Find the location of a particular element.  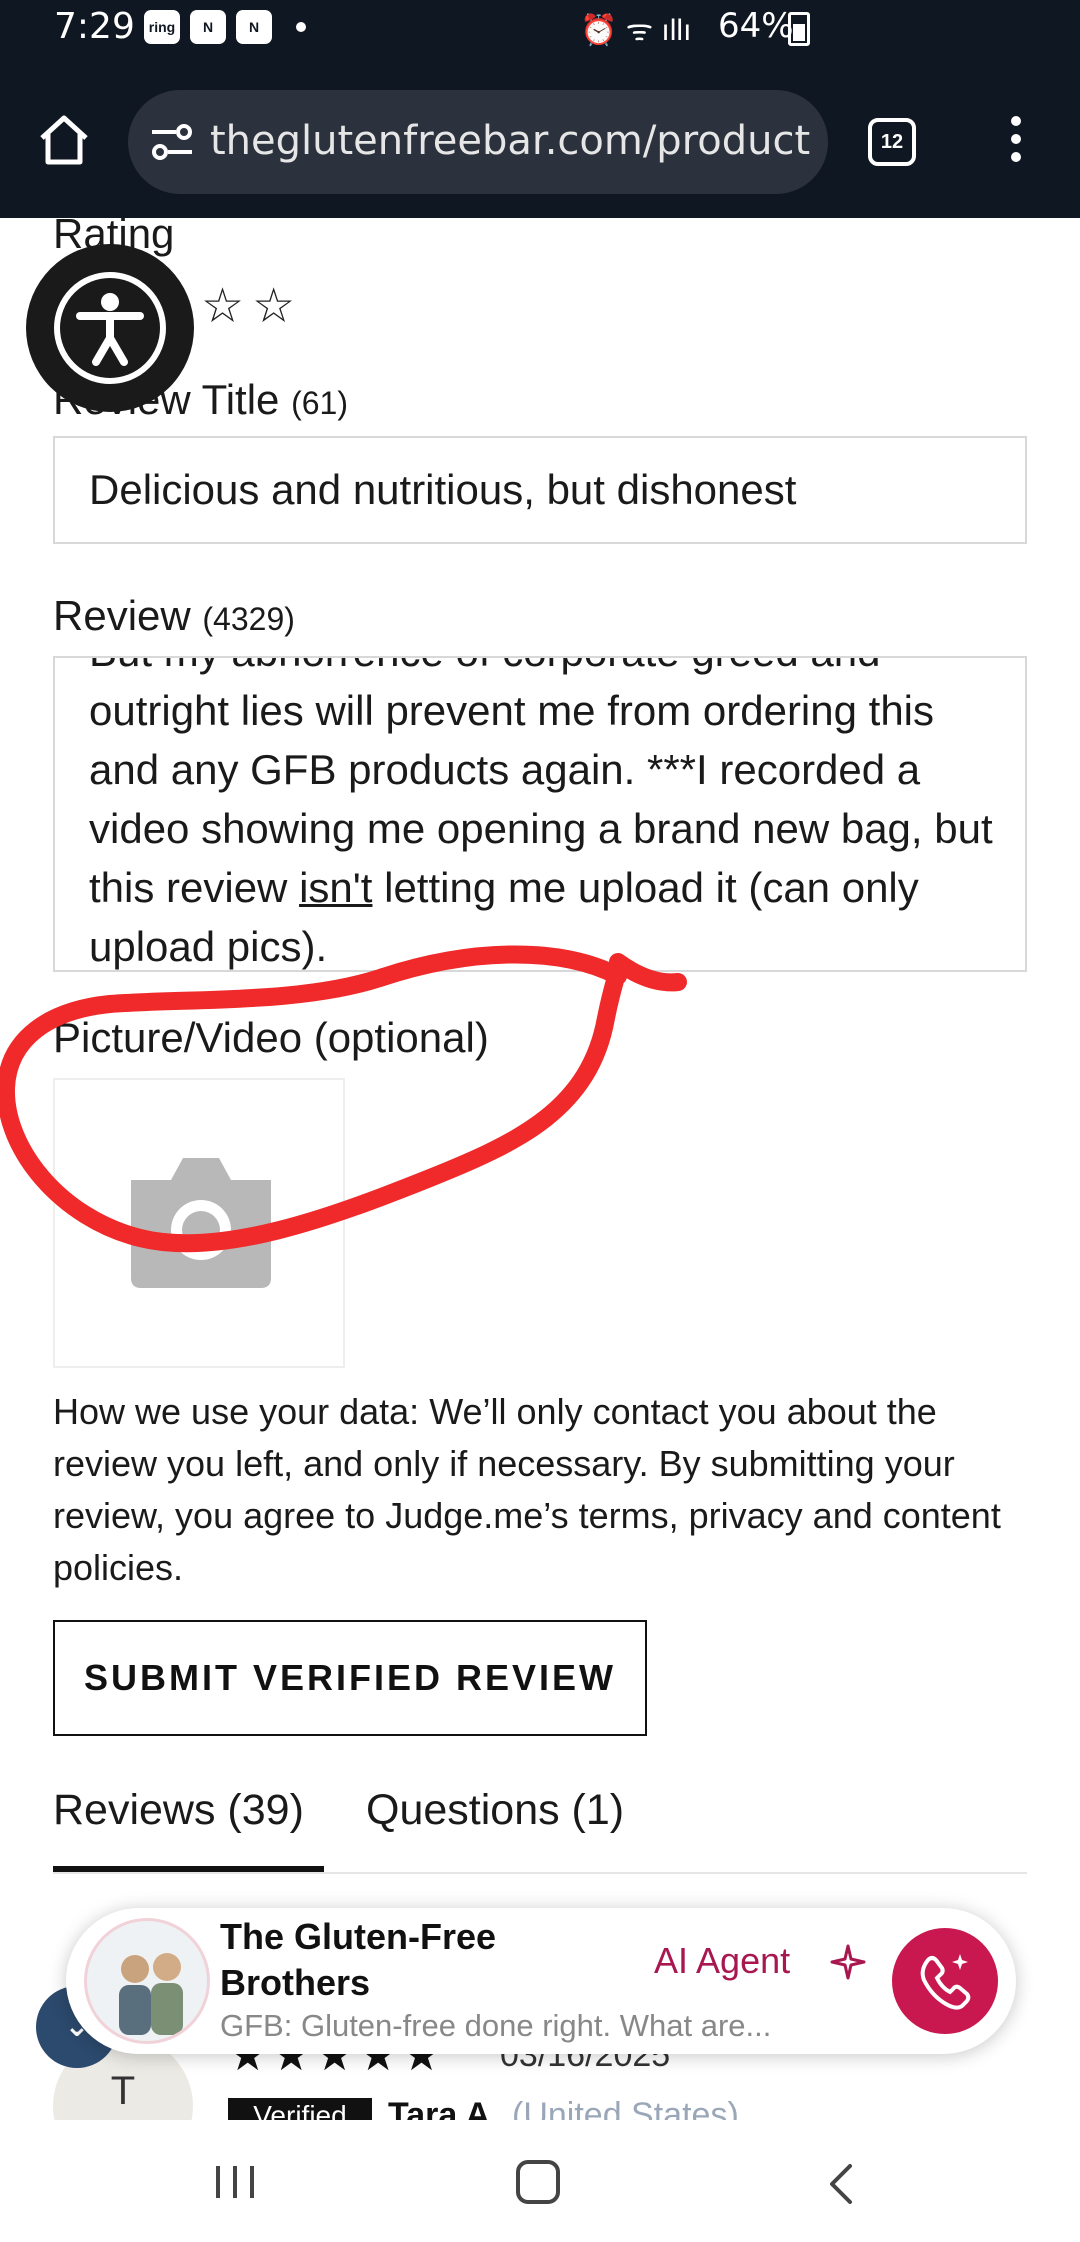

ai-agent-label: AI Agent is located at coordinates (722, 1961).